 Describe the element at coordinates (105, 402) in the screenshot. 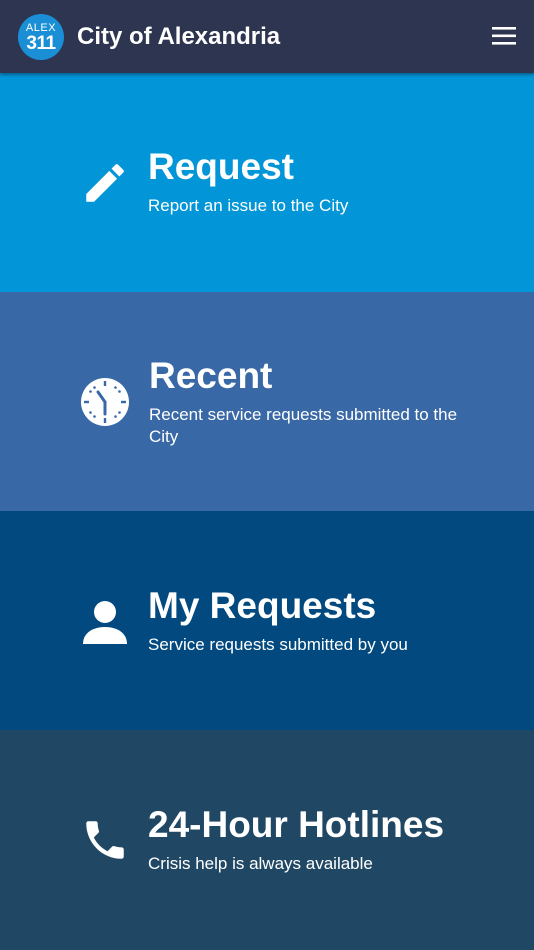

I see `clock-icon` at that location.